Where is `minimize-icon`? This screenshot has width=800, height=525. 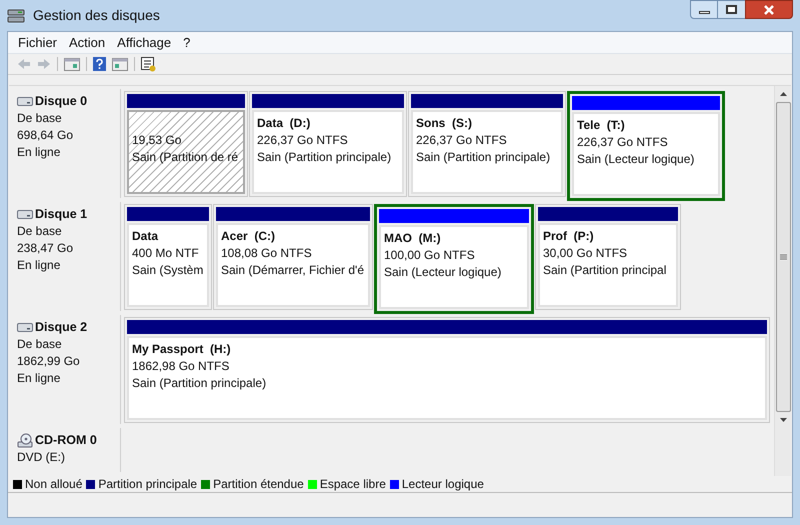 minimize-icon is located at coordinates (704, 12).